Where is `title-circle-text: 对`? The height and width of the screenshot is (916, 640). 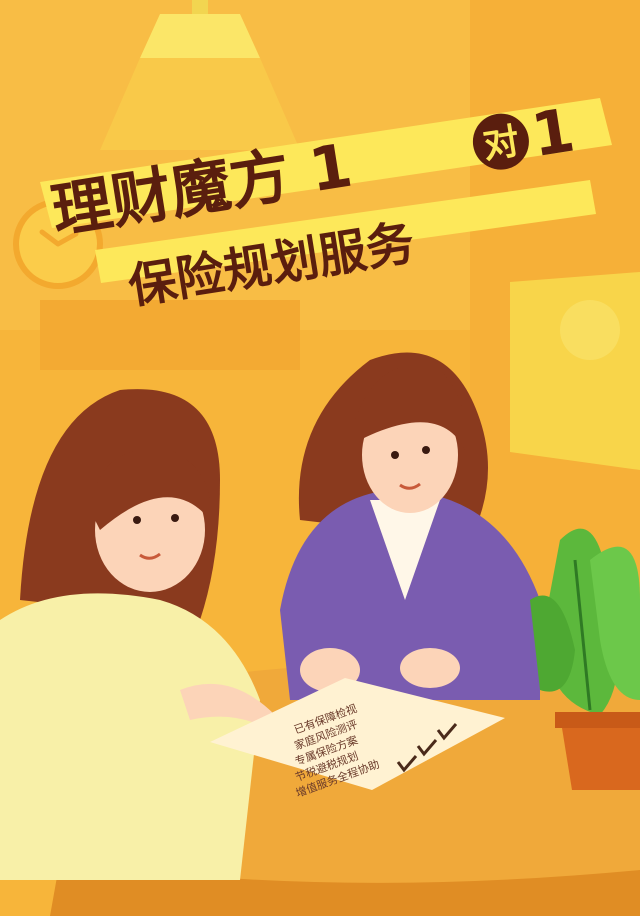
title-circle-text: 对 is located at coordinates (501, 144).